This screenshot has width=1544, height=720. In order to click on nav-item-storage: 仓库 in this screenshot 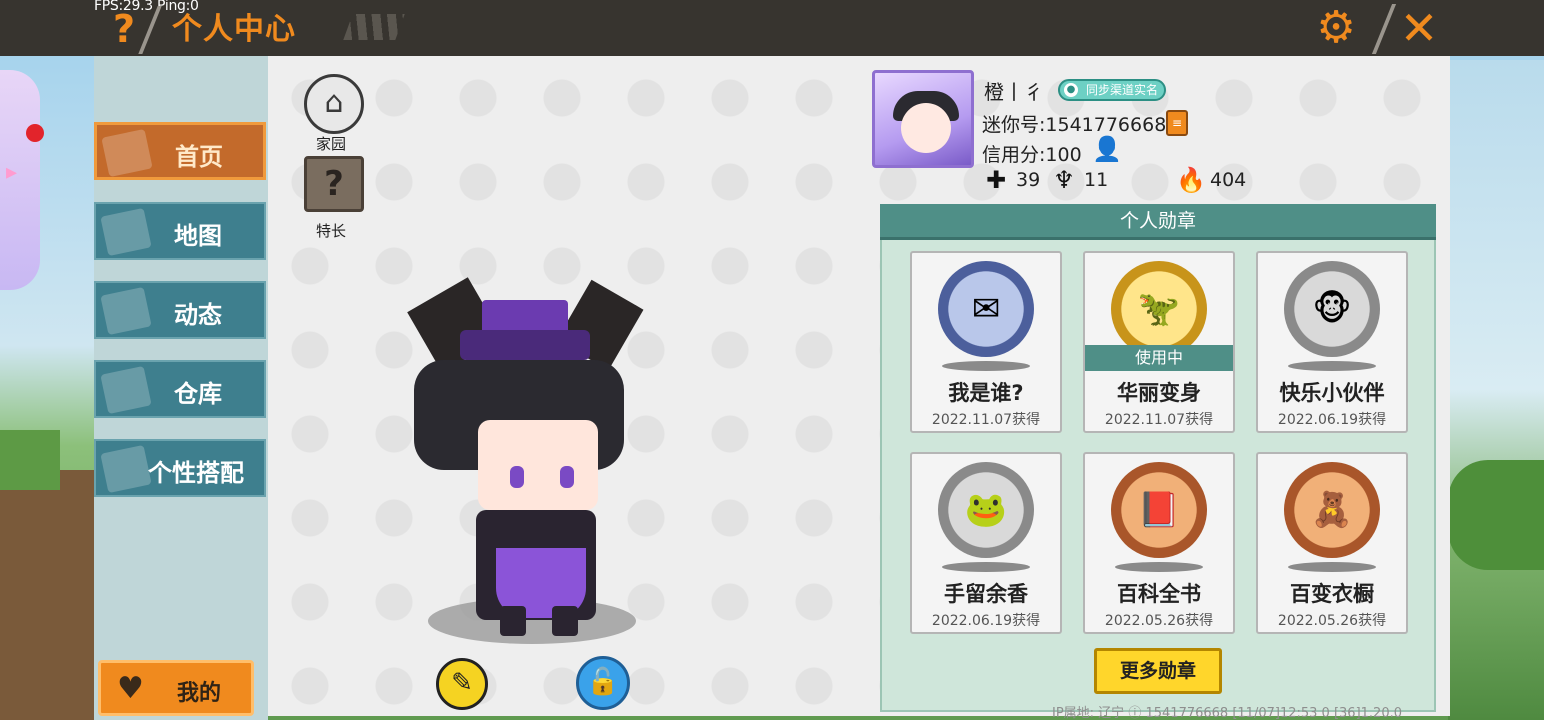, I will do `click(180, 389)`.